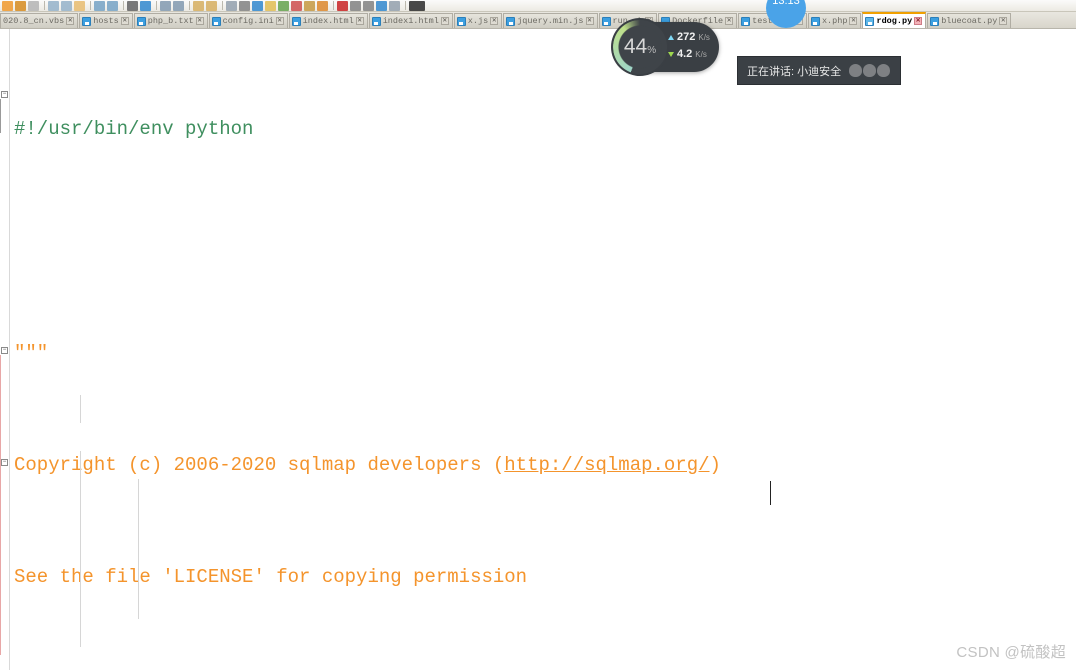 The image size is (1076, 670). What do you see at coordinates (178, 5) in the screenshot?
I see `zoom-out-icon` at bounding box center [178, 5].